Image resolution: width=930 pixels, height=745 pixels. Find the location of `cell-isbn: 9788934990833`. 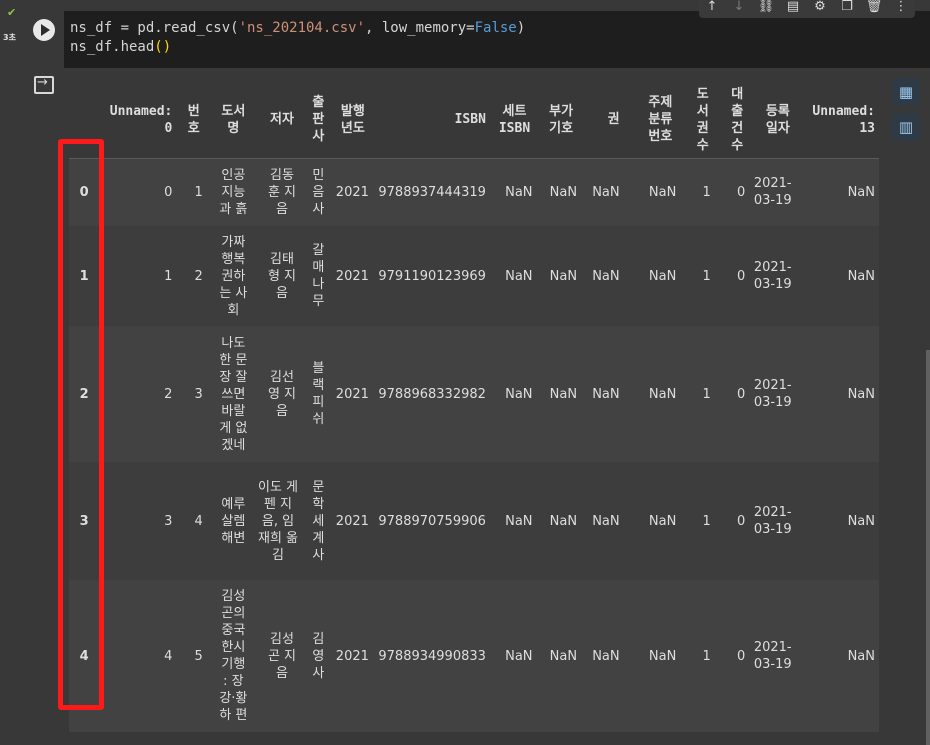

cell-isbn: 9788934990833 is located at coordinates (432, 656).